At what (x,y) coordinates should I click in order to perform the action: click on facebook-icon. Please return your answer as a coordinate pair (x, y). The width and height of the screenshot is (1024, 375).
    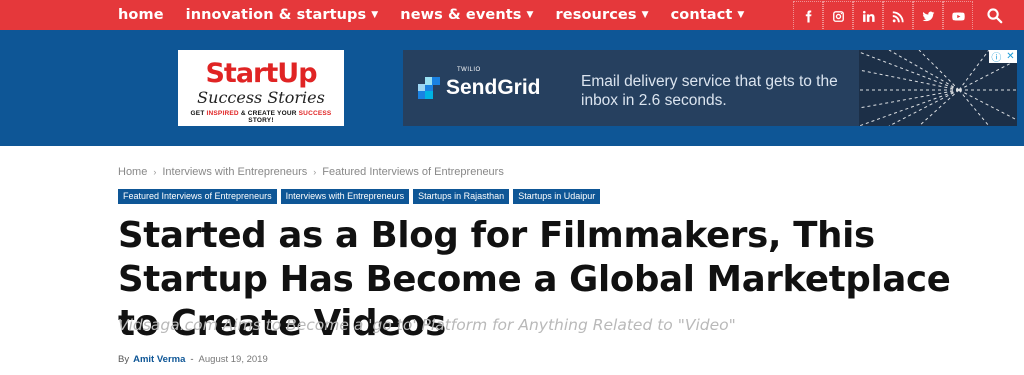
    Looking at the image, I should click on (808, 16).